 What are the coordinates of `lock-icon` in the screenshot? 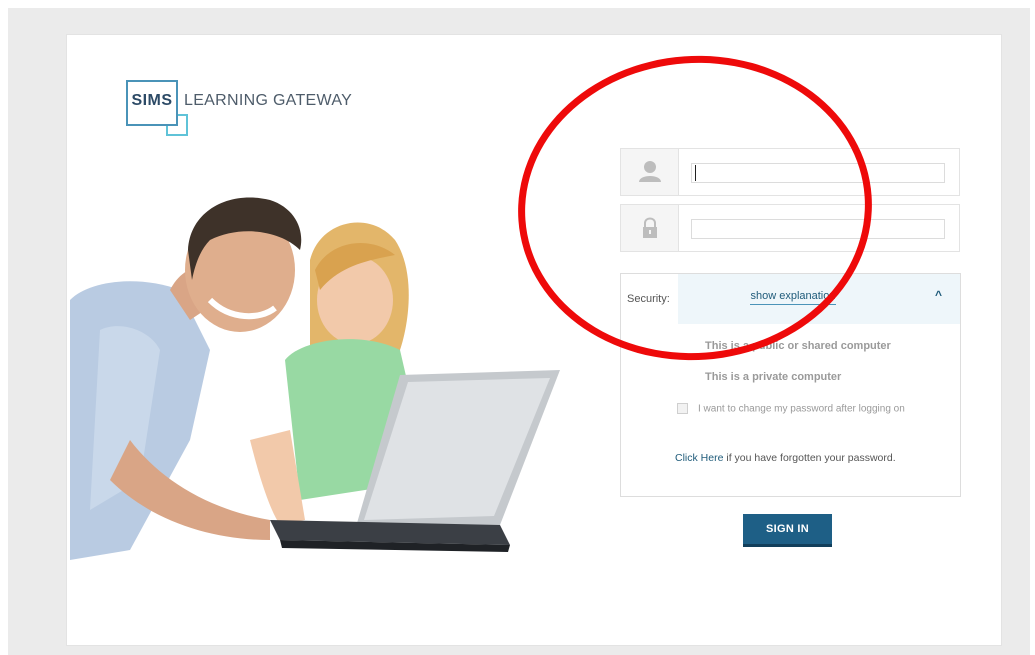 It's located at (650, 227).